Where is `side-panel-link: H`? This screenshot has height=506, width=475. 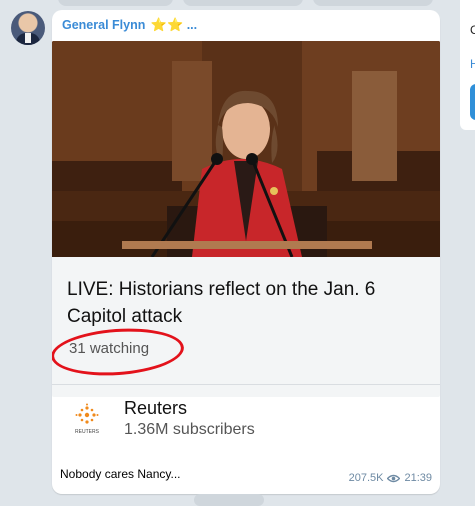 side-panel-link: H is located at coordinates (472, 64).